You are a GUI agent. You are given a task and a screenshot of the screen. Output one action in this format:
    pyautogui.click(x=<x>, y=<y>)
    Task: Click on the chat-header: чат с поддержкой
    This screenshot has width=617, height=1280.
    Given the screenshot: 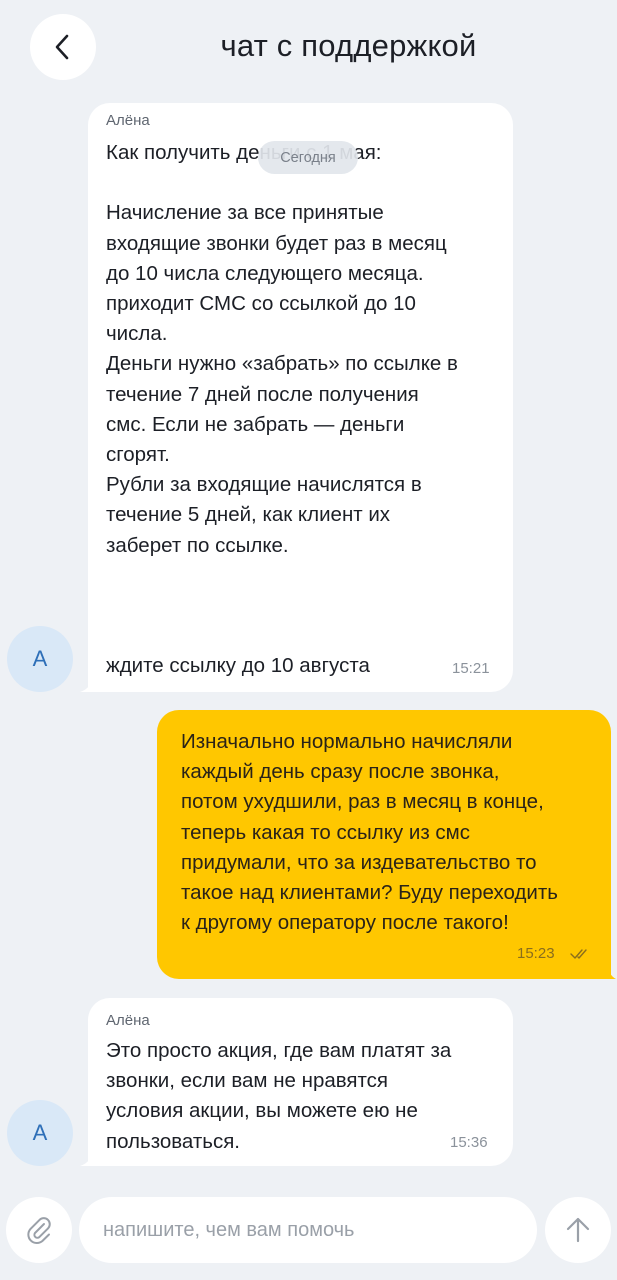 What is the action you would take?
    pyautogui.click(x=308, y=48)
    